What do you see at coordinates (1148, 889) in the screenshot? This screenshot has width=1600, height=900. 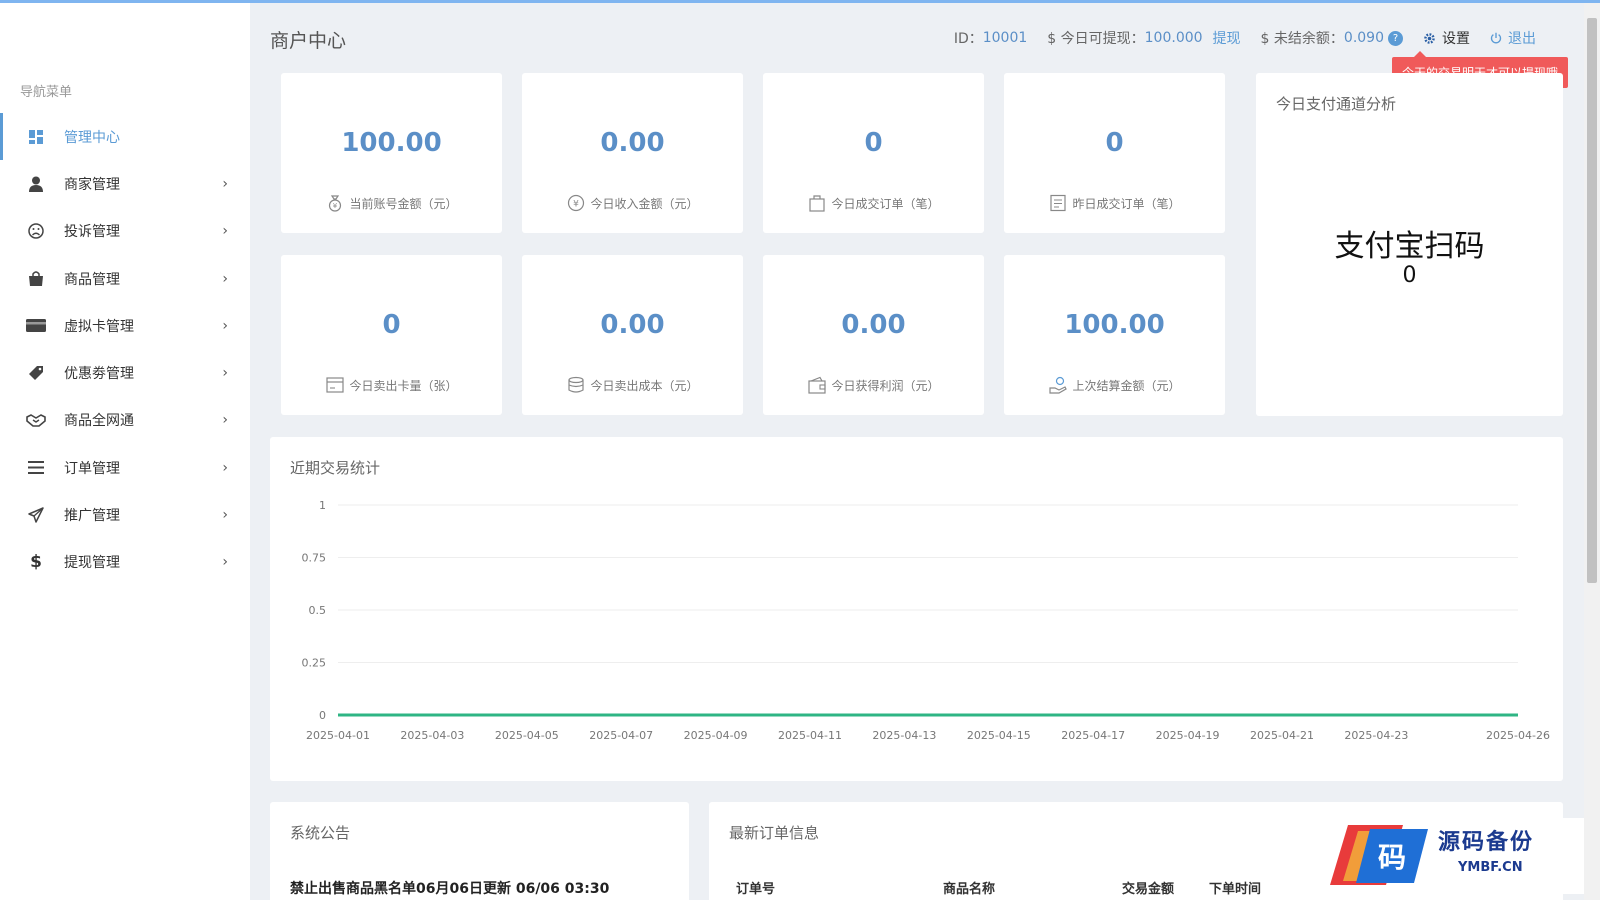 I see `column-header-amount: 交易金额` at bounding box center [1148, 889].